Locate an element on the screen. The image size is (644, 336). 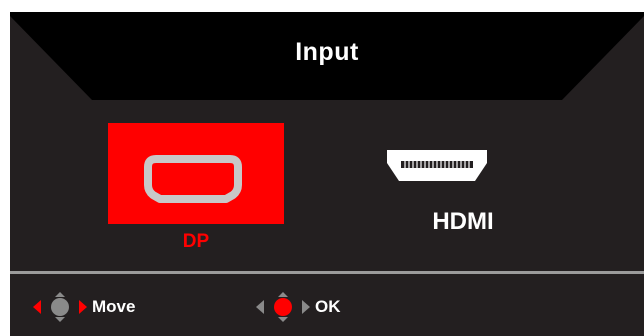
input-option-dp-label: DP is located at coordinates (196, 241).